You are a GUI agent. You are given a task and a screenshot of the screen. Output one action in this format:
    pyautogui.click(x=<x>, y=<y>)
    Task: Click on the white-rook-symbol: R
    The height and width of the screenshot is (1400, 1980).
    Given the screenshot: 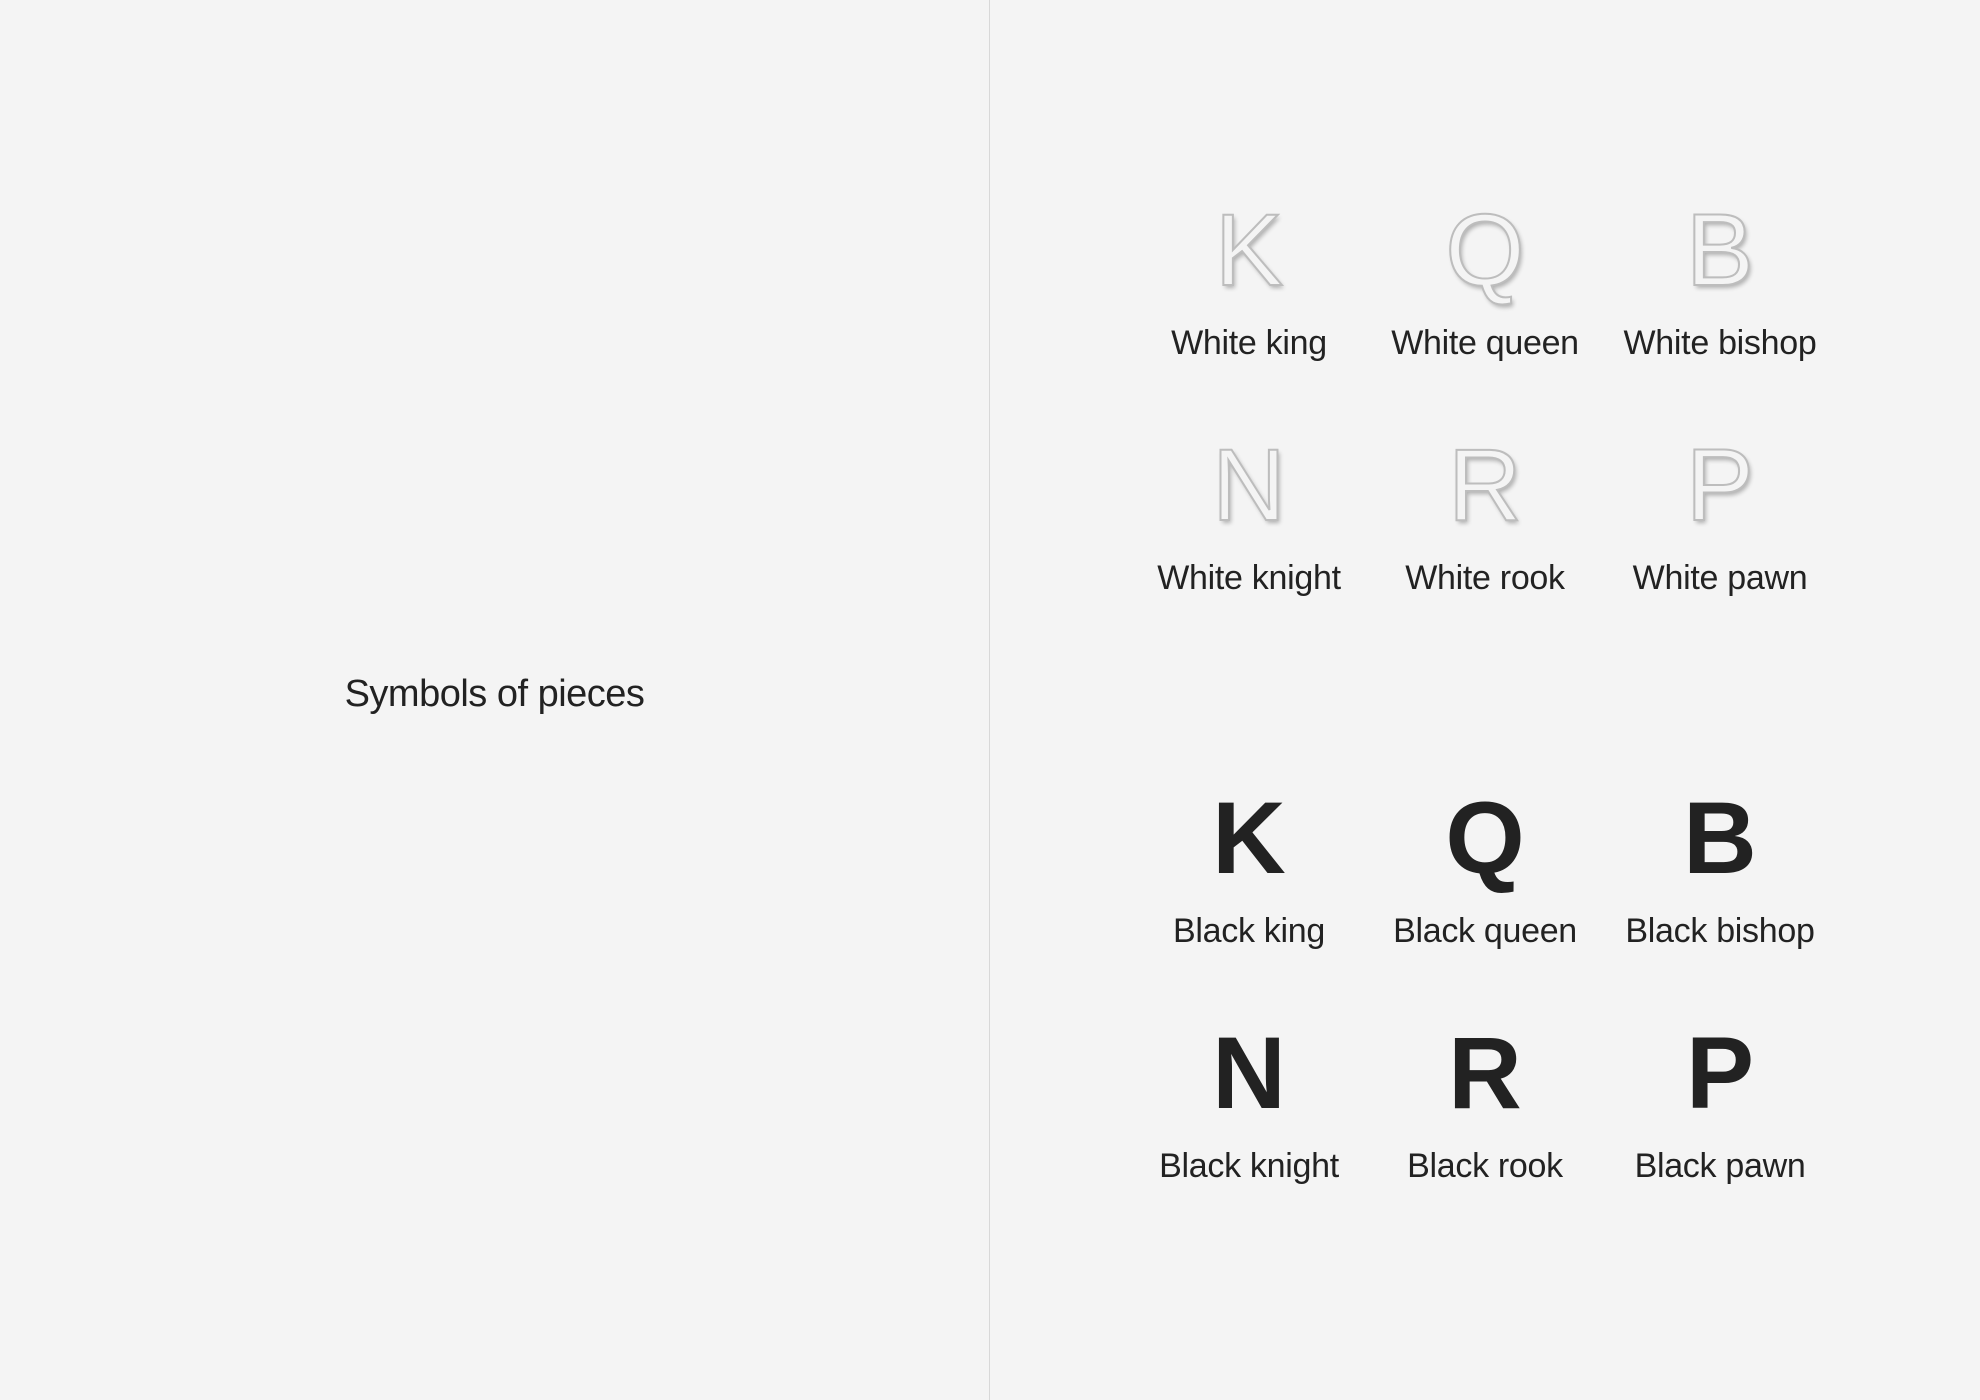 What is the action you would take?
    pyautogui.click(x=1485, y=485)
    